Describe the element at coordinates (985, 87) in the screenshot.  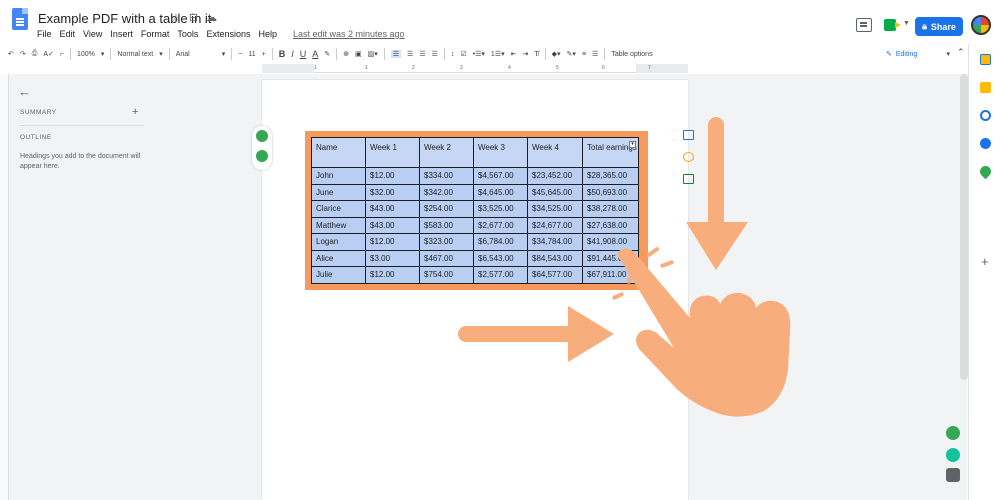
I see `keep-icon` at that location.